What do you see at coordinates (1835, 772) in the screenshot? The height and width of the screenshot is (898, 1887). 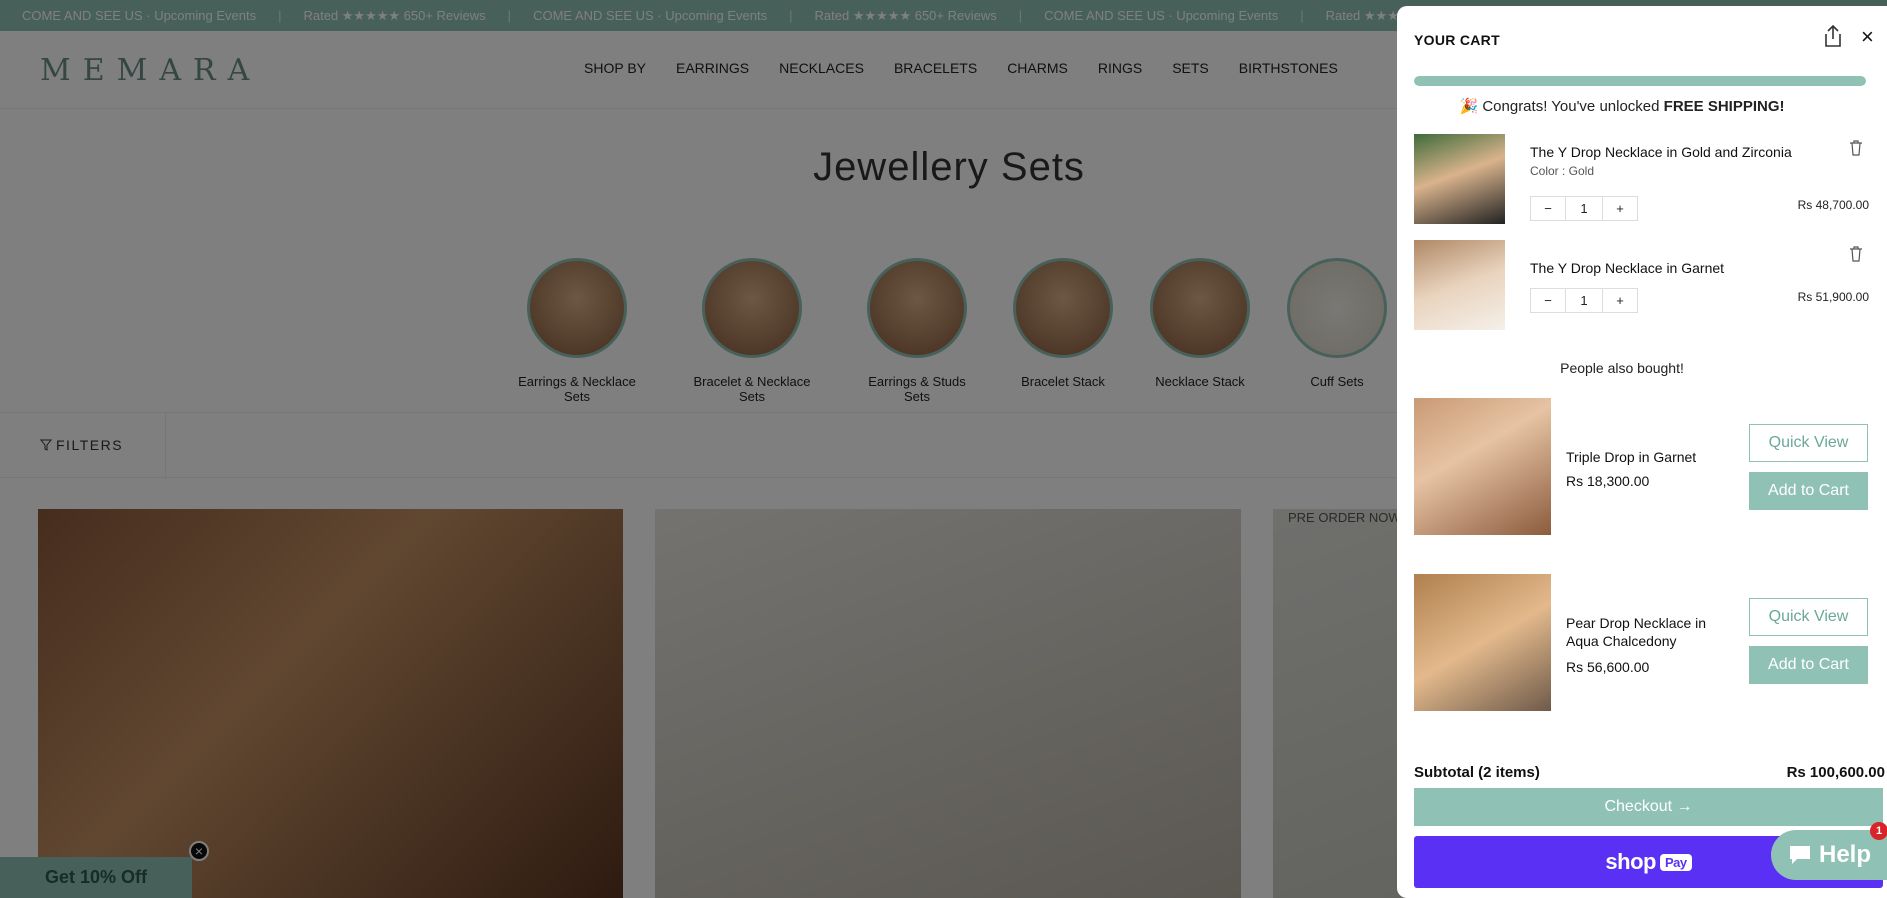 I see `subtotal-value: Rs 100,600.00` at bounding box center [1835, 772].